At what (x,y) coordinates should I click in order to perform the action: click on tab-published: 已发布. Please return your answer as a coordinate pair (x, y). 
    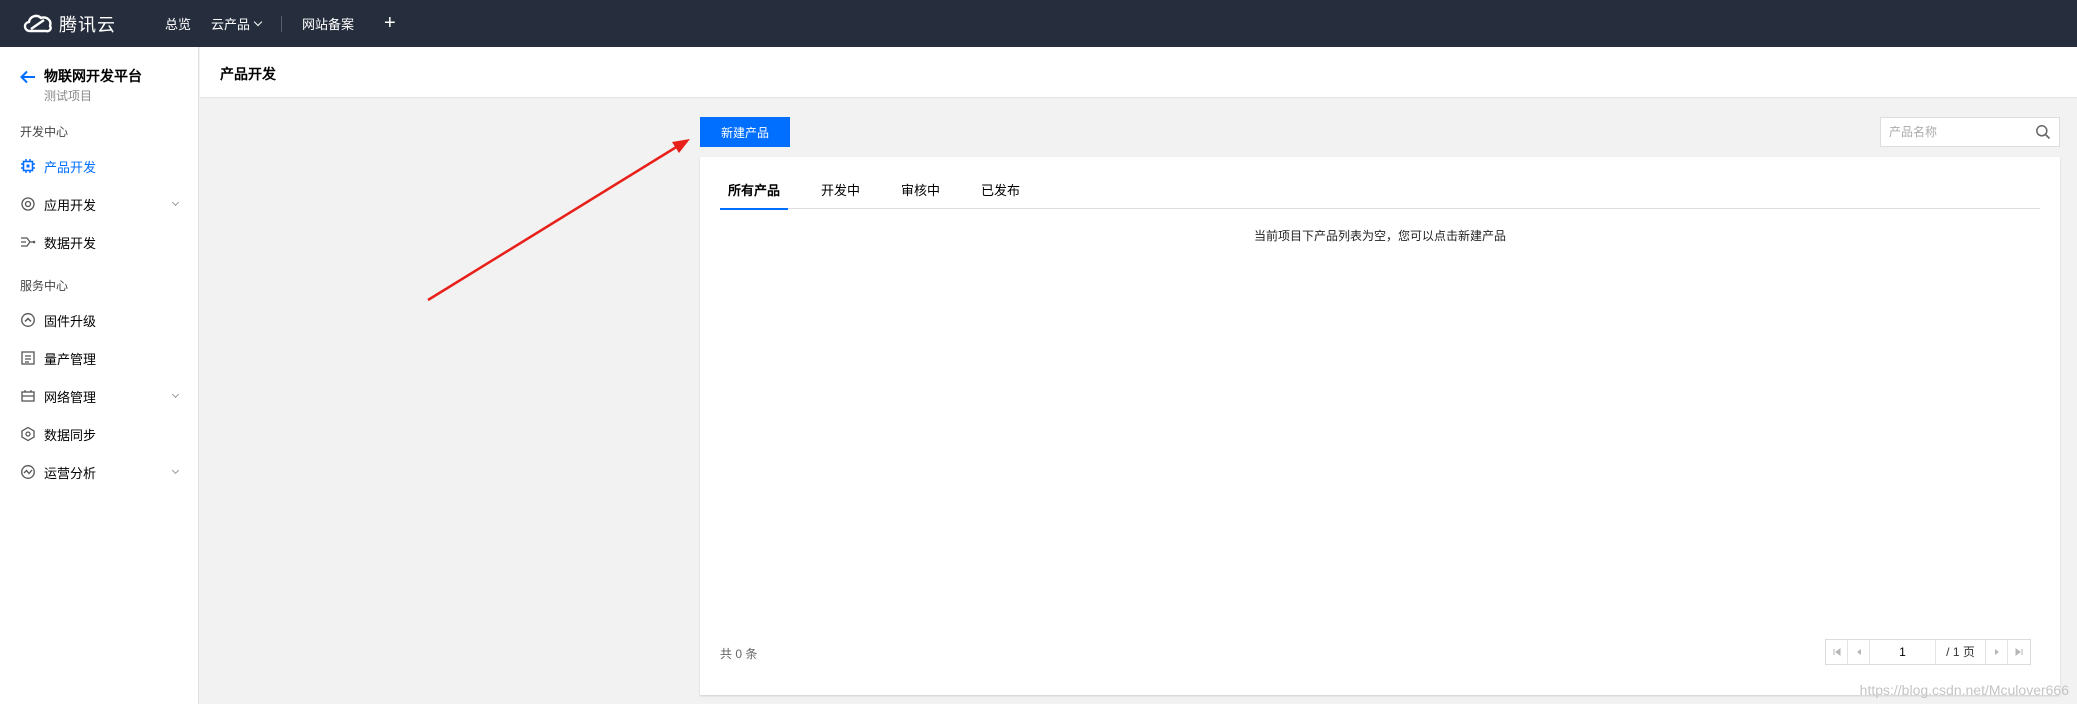
    Looking at the image, I should click on (1000, 194).